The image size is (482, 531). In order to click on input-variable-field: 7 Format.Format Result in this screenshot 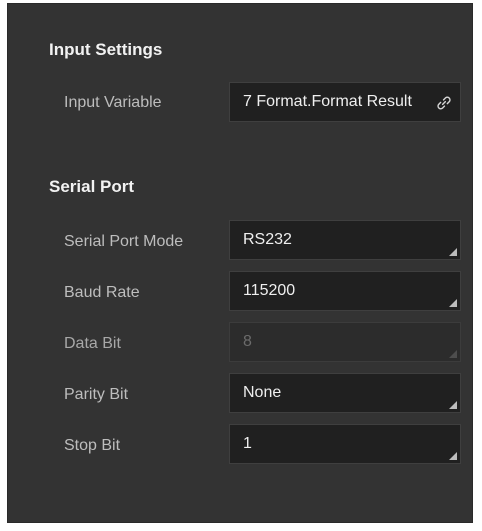, I will do `click(345, 102)`.